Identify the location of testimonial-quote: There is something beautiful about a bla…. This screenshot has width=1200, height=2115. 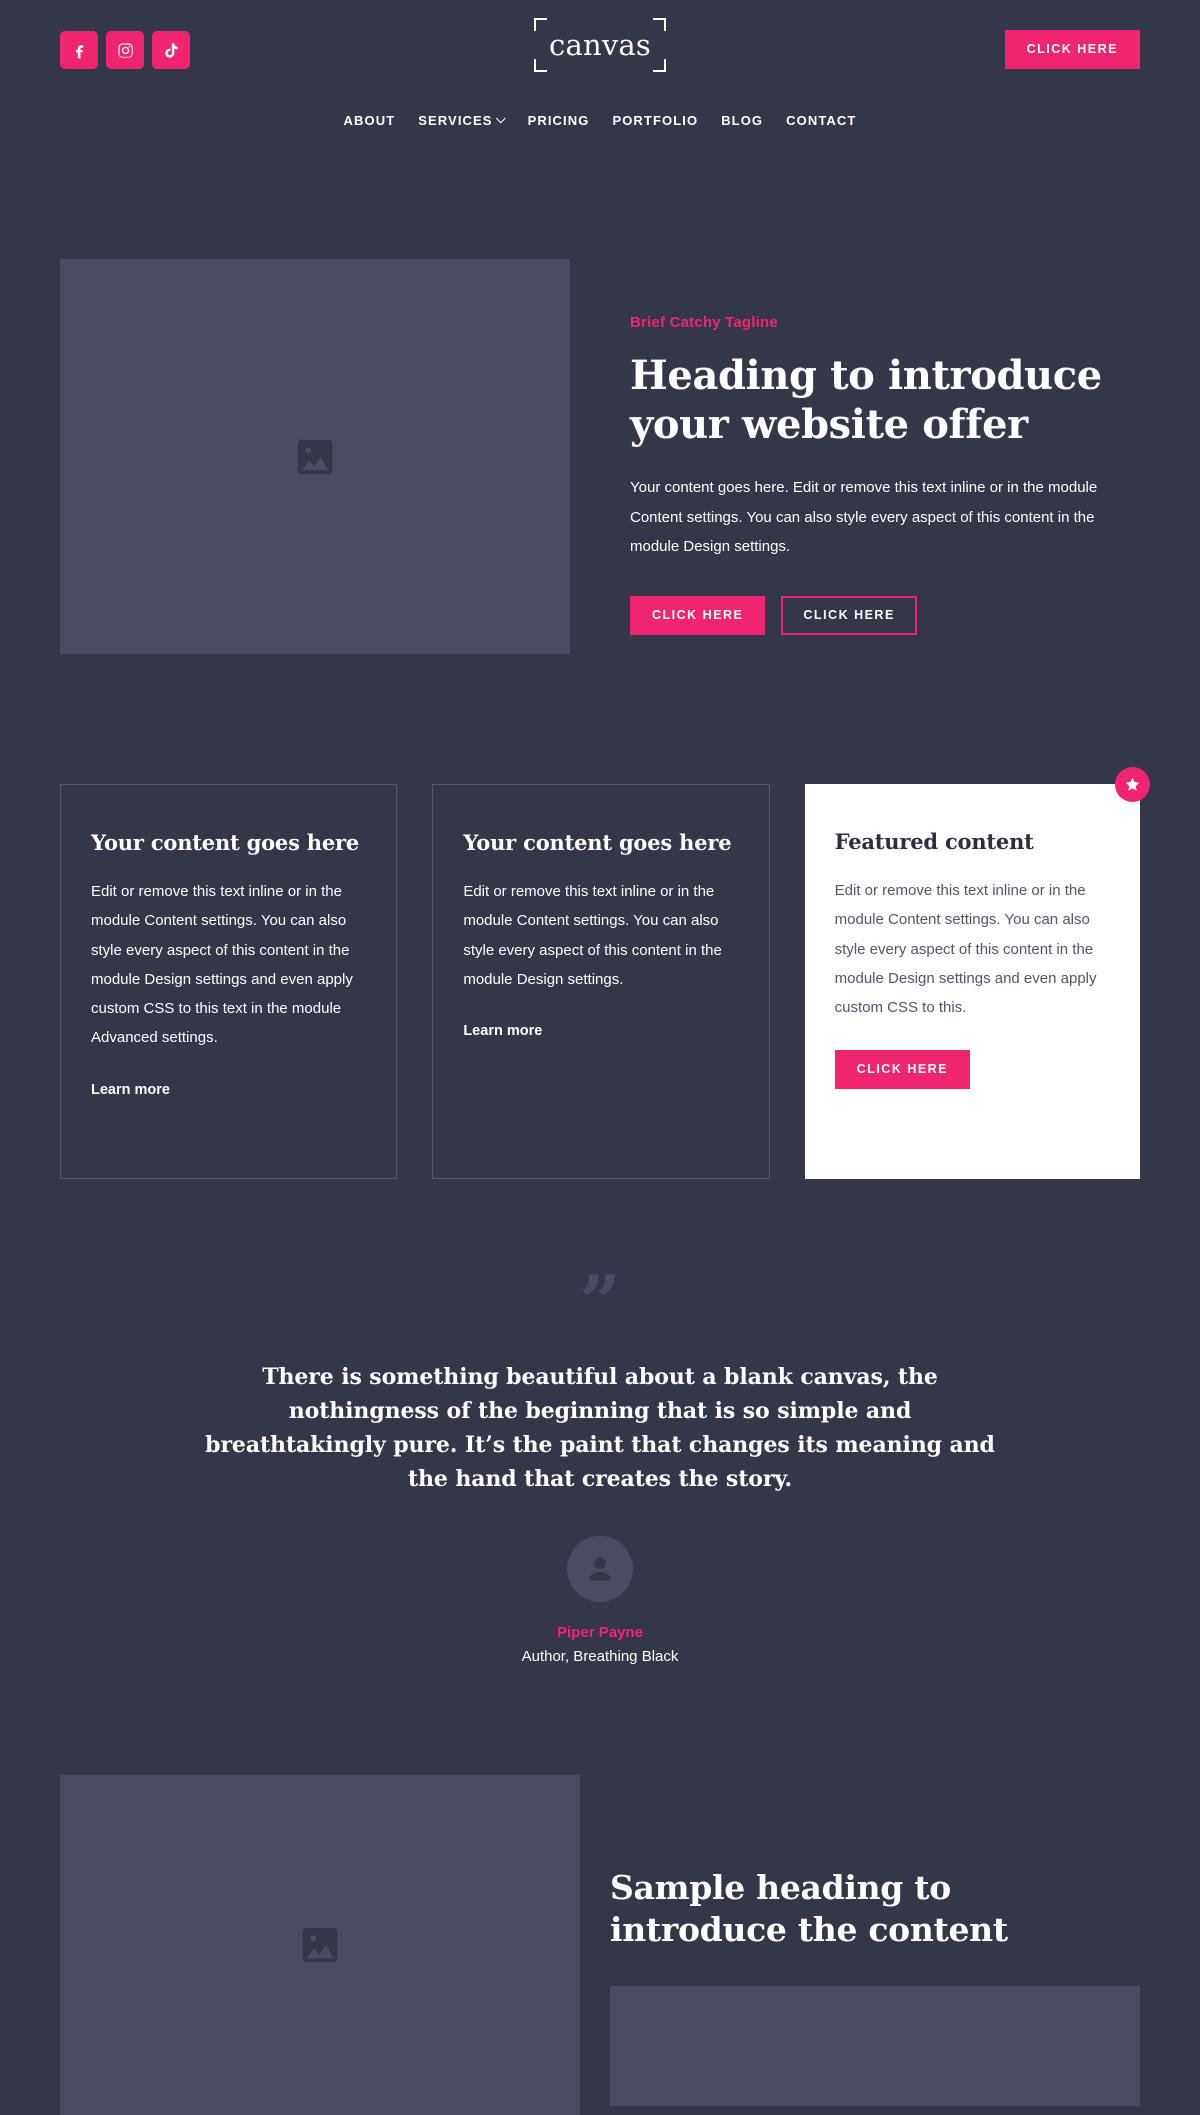
(600, 1428).